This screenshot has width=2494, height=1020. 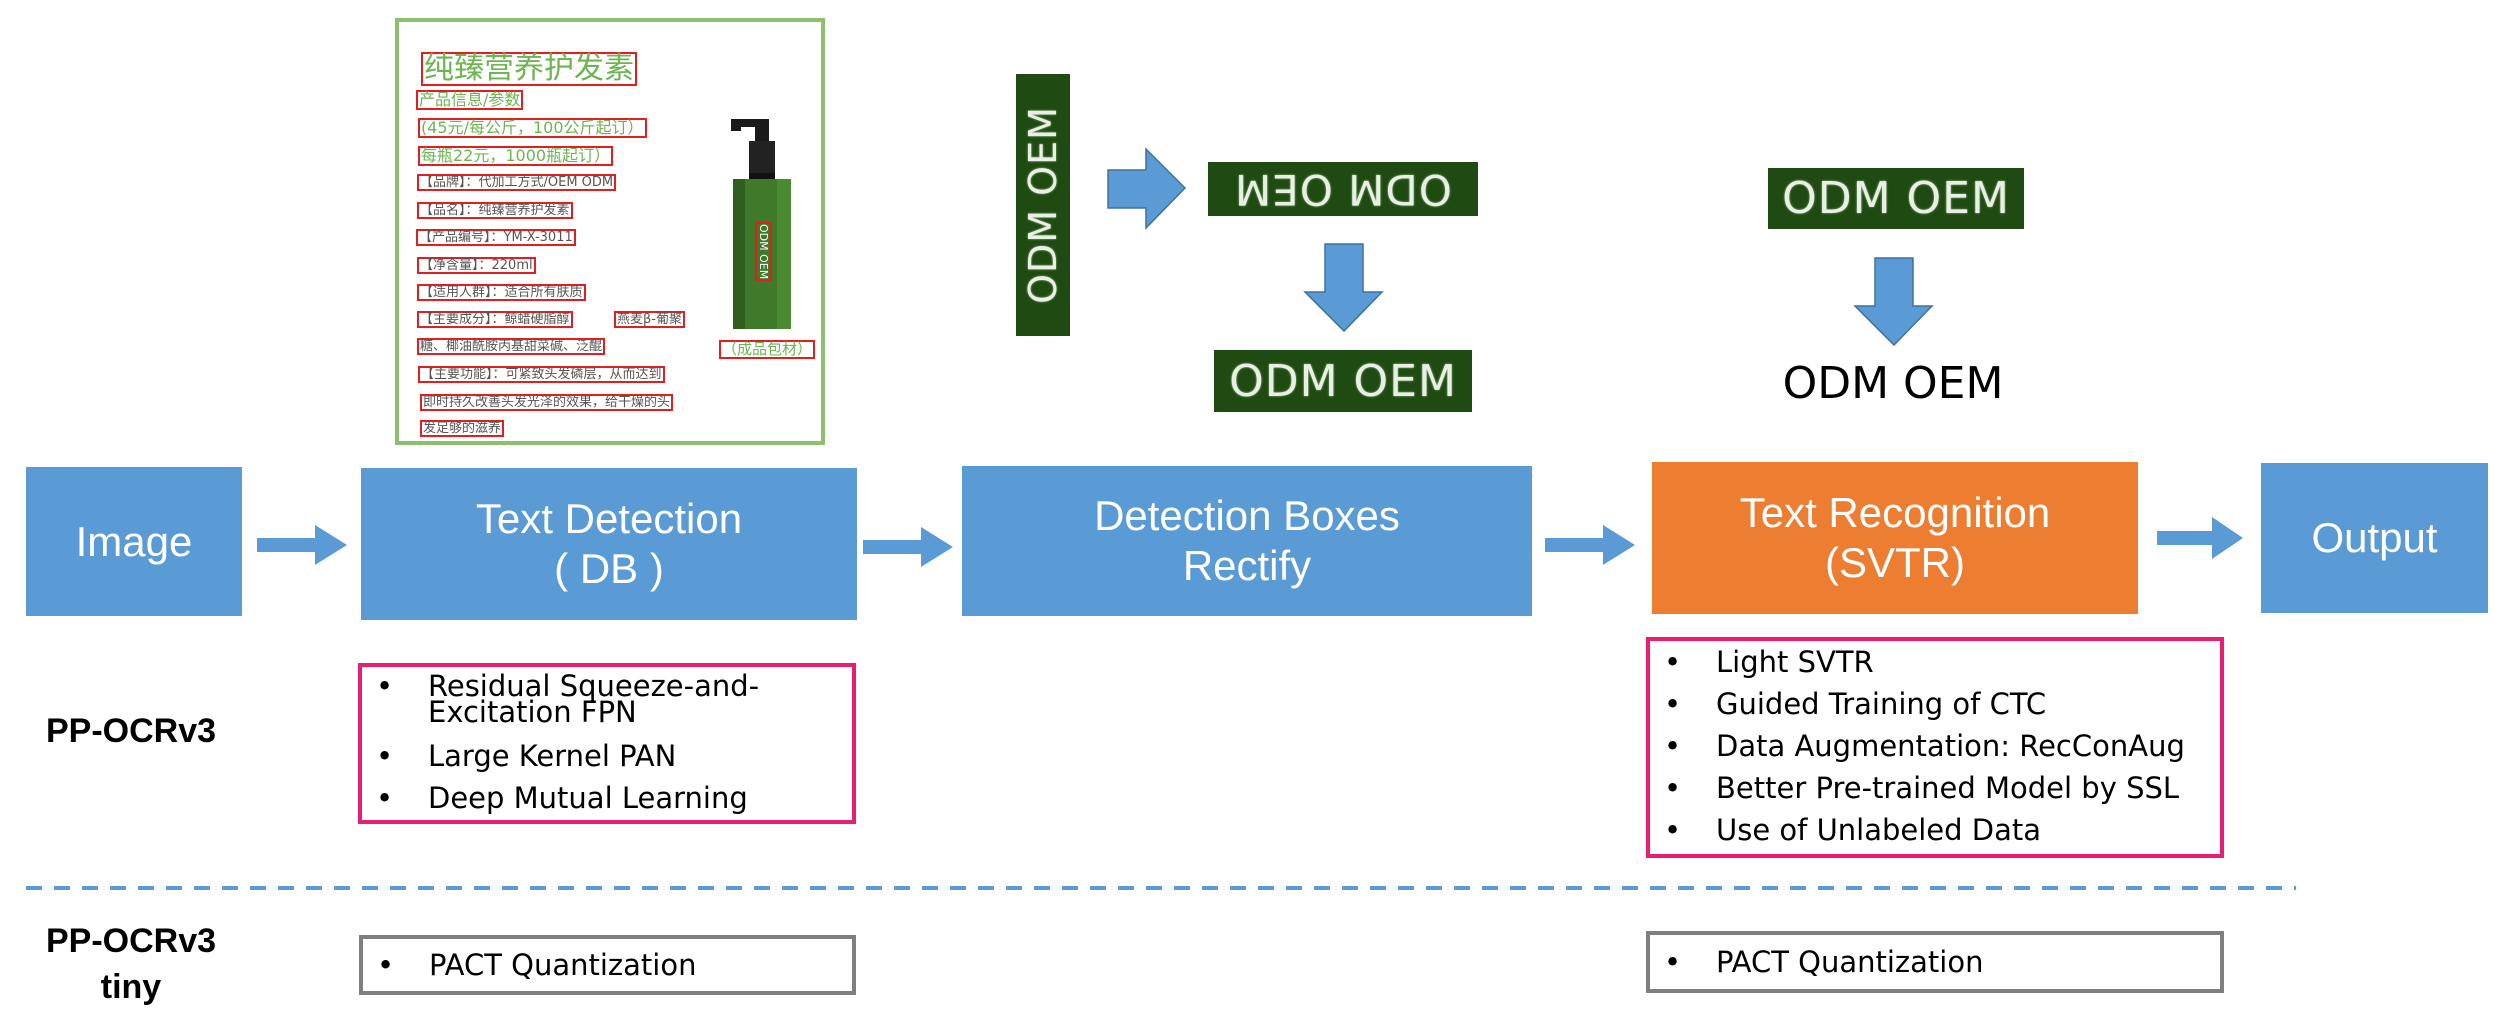 What do you see at coordinates (547, 402) in the screenshot?
I see `detected-text-line: 即时持久改善头发光泽的效果，给干燥的头` at bounding box center [547, 402].